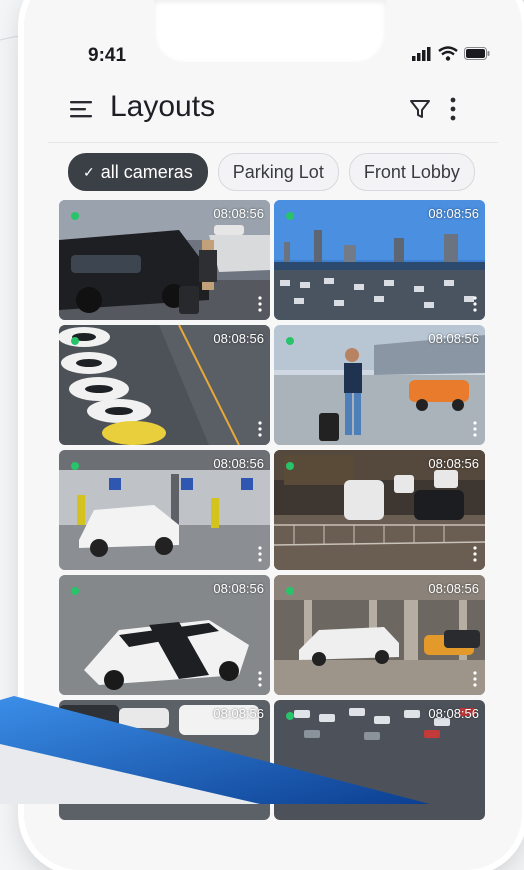 This screenshot has width=524, height=870. I want to click on signal-icon, so click(421, 53).